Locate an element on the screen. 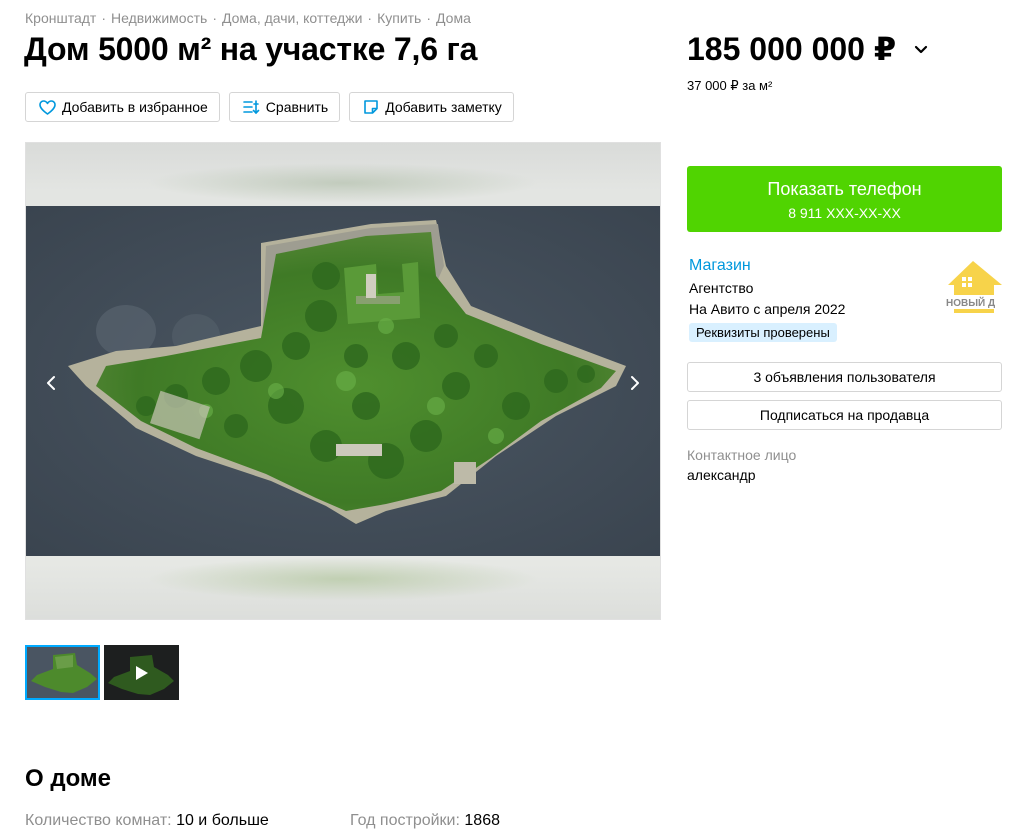 The image size is (1035, 840). thumbnail-video is located at coordinates (141, 672).